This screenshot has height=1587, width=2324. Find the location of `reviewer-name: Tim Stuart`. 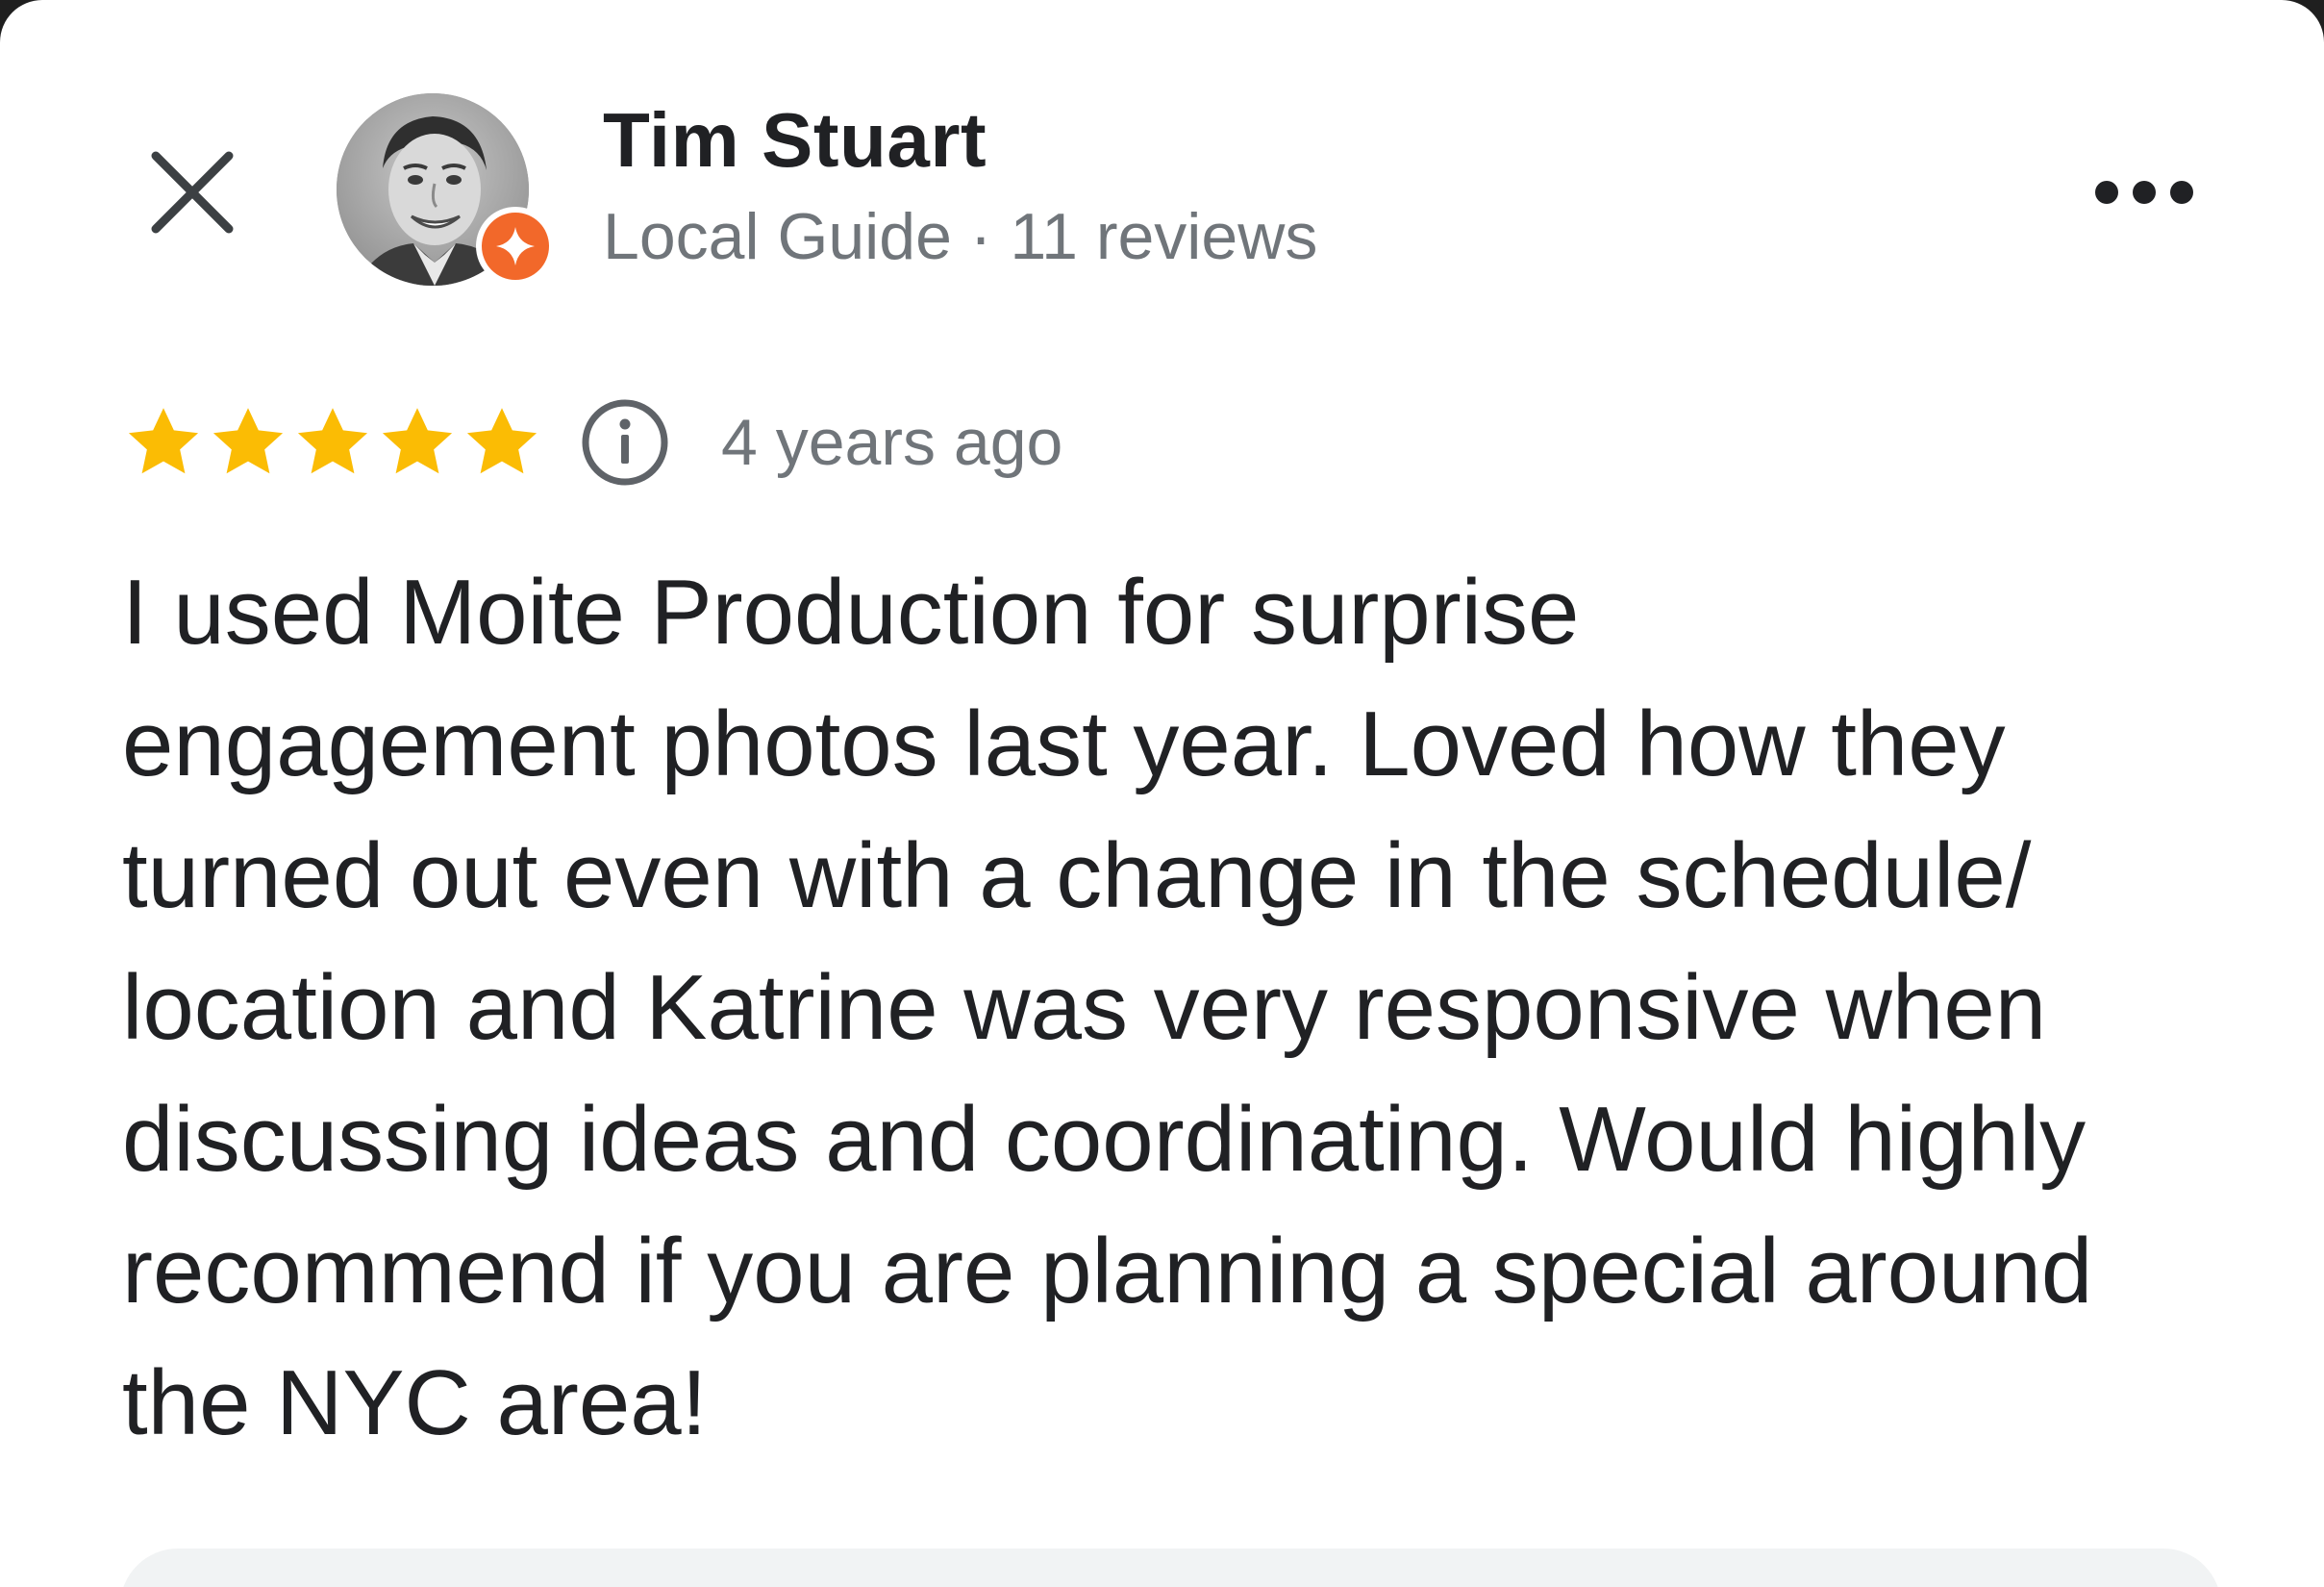

reviewer-name: Tim Stuart is located at coordinates (795, 140).